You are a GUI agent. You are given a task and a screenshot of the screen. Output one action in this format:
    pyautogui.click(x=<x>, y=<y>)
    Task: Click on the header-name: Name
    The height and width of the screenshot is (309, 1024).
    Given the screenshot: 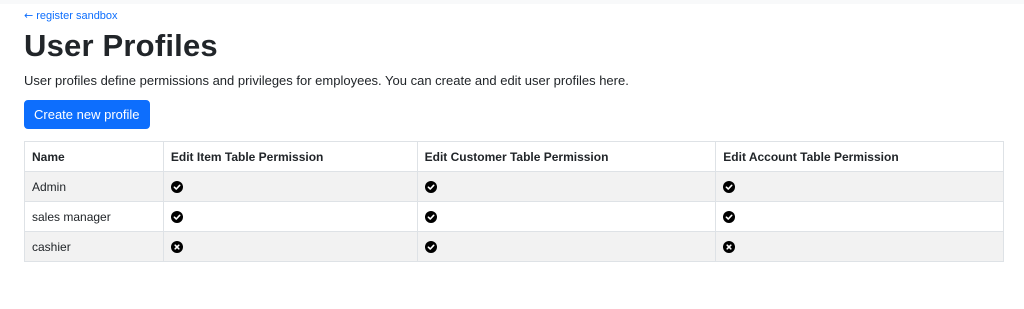 What is the action you would take?
    pyautogui.click(x=94, y=156)
    